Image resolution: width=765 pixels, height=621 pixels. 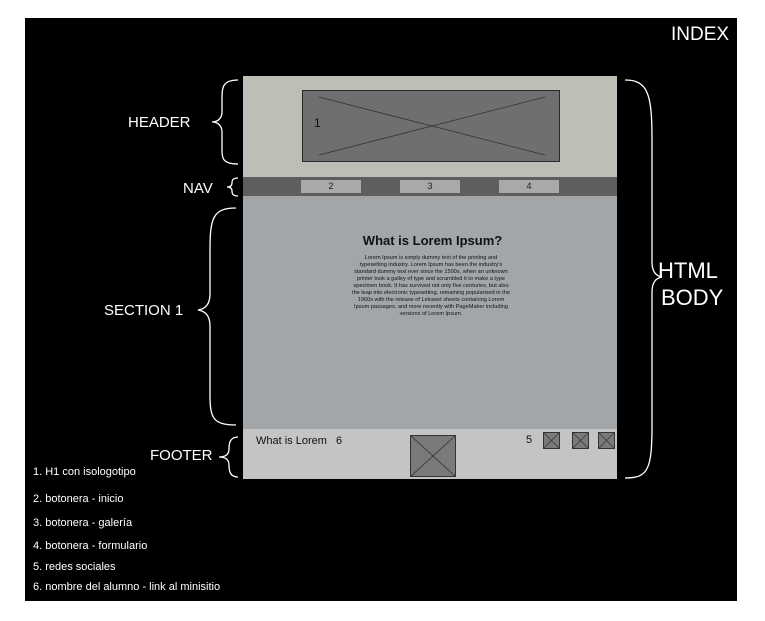 I want to click on logo-number: 1, so click(x=317, y=123).